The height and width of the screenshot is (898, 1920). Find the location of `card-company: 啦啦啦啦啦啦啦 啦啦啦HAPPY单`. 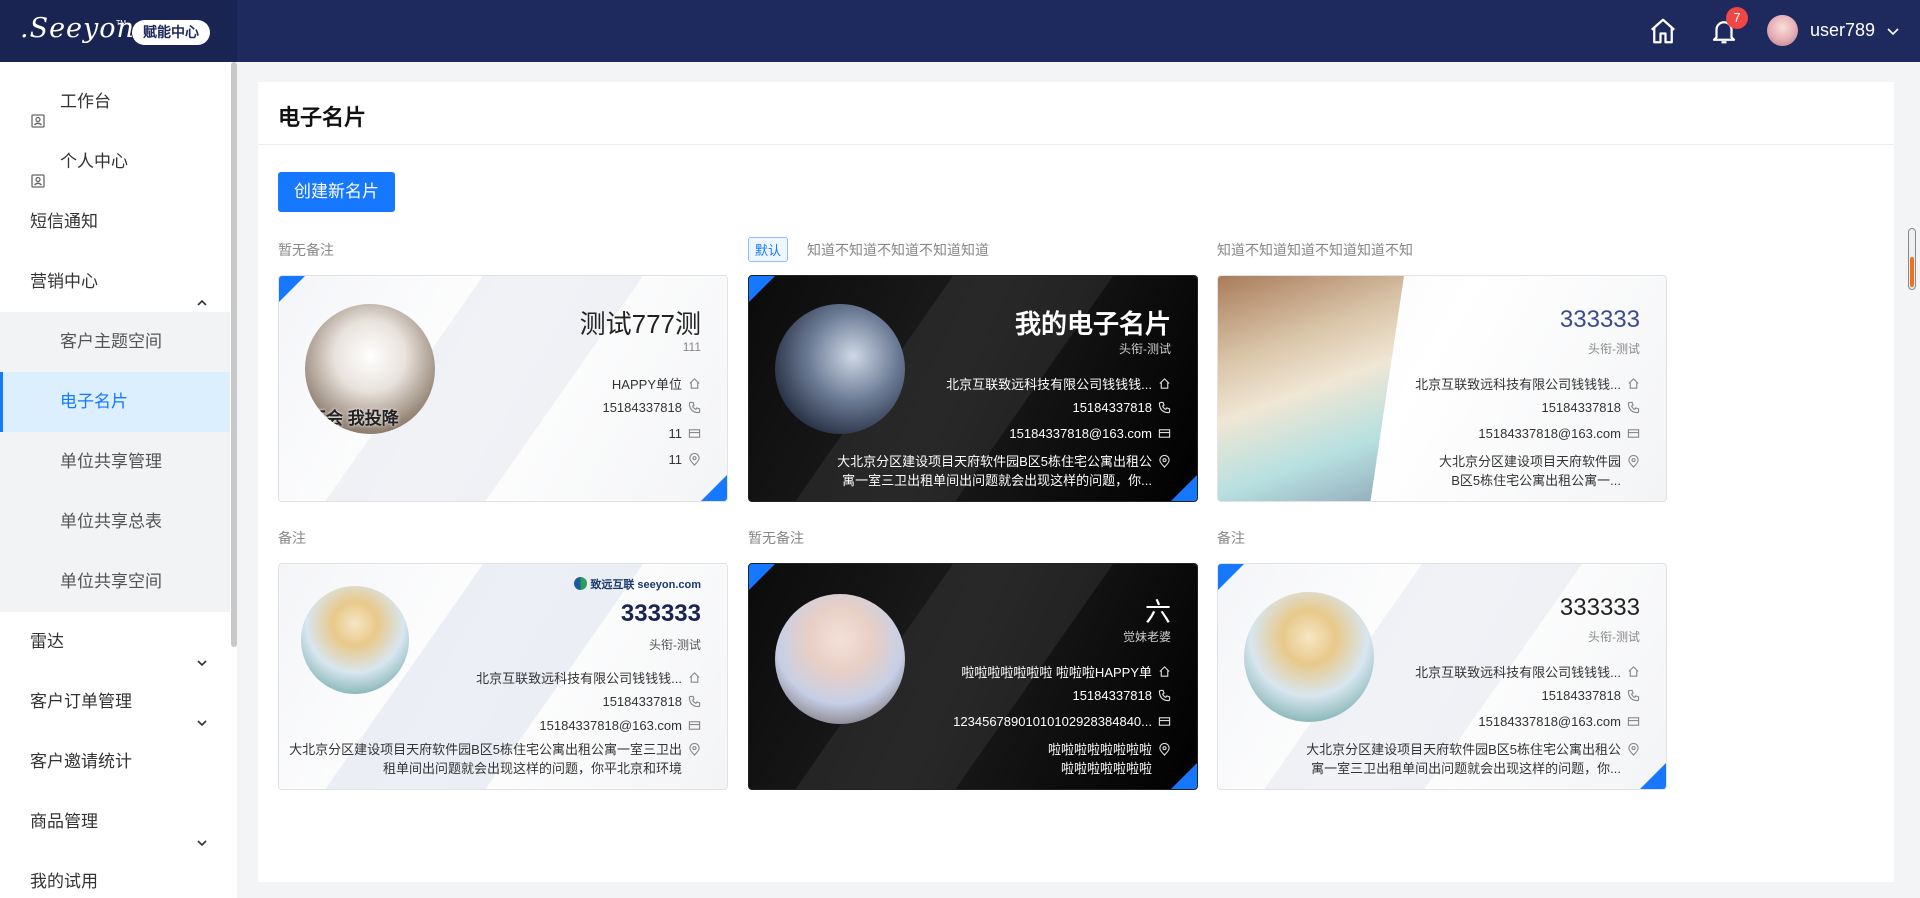

card-company: 啦啦啦啦啦啦啦 啦啦啦HAPPY单 is located at coordinates (1066, 671).